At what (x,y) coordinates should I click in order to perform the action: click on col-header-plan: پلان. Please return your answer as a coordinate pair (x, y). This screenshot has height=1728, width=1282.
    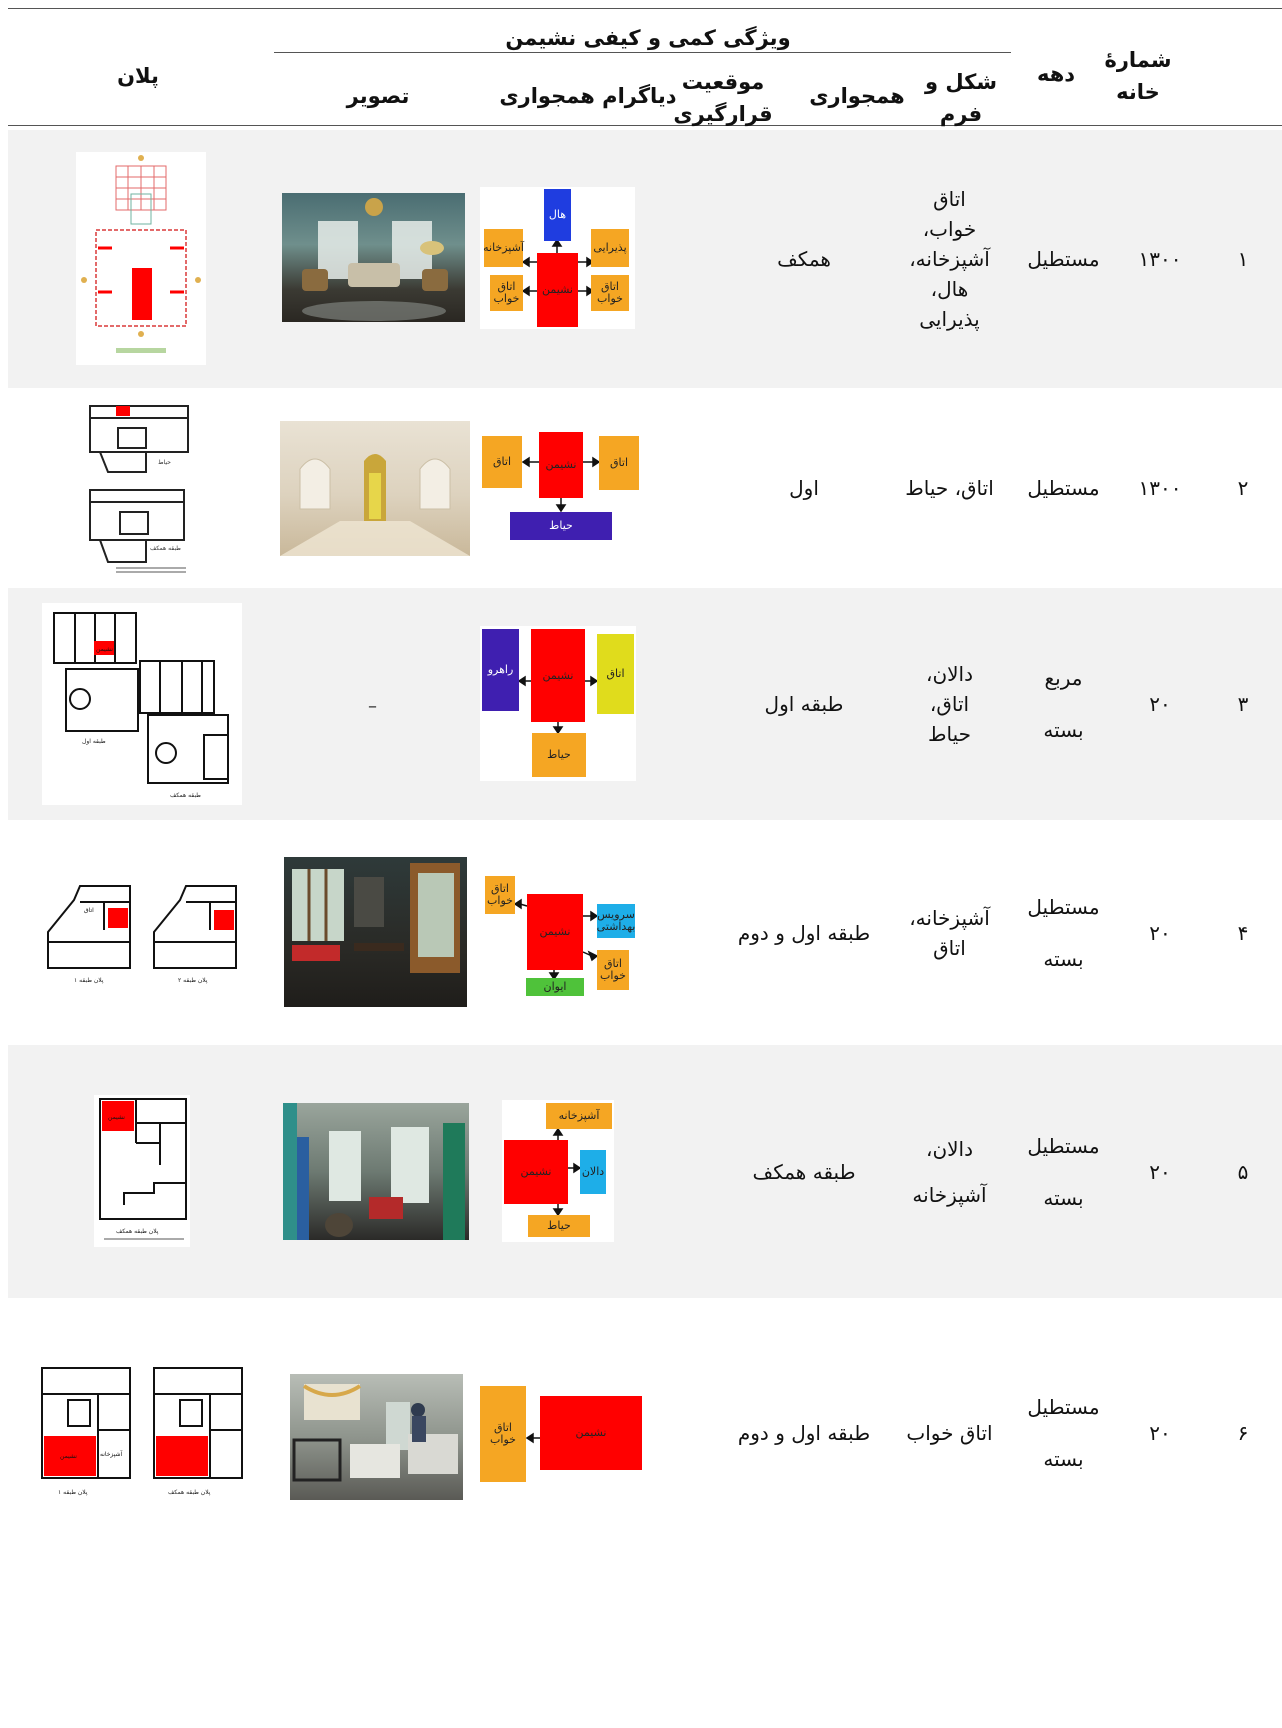
    Looking at the image, I should click on (138, 76).